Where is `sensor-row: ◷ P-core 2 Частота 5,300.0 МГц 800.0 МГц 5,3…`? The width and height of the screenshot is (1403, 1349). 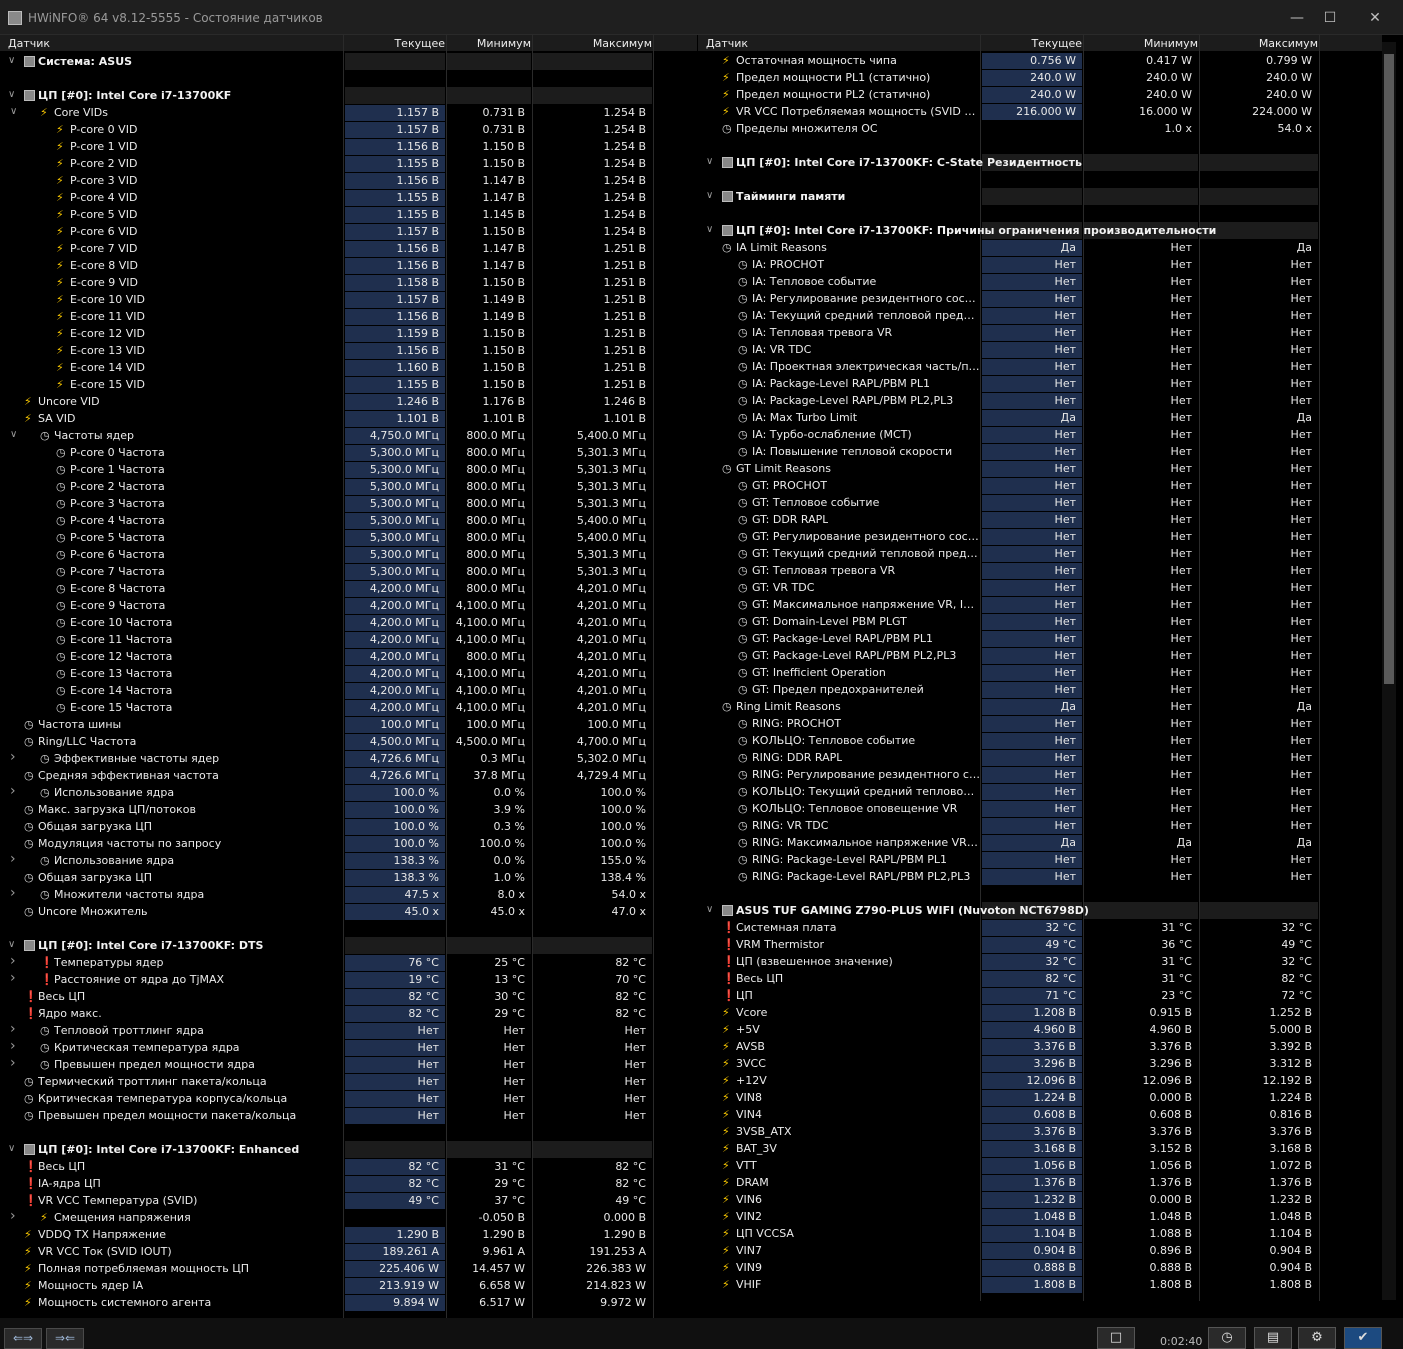 sensor-row: ◷ P-core 2 Частота 5,300.0 МГц 800.0 МГц 5,3… is located at coordinates (348, 486).